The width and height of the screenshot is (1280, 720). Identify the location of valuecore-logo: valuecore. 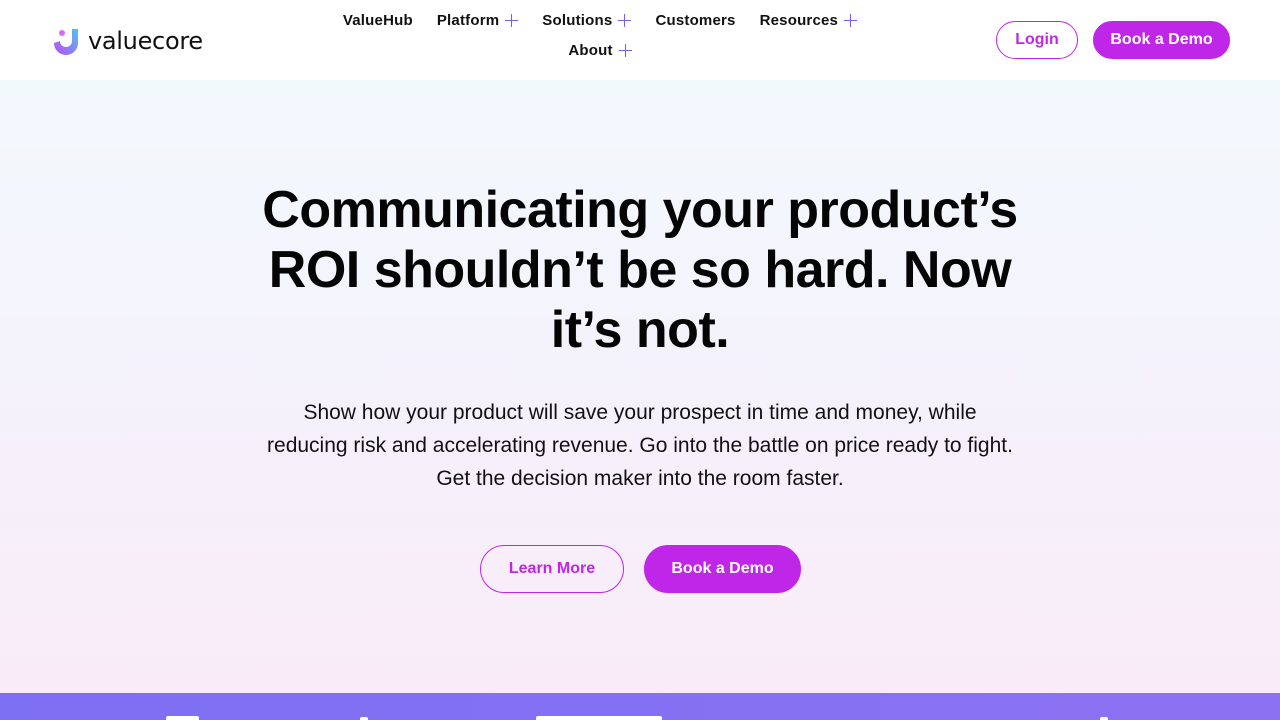
(126, 41).